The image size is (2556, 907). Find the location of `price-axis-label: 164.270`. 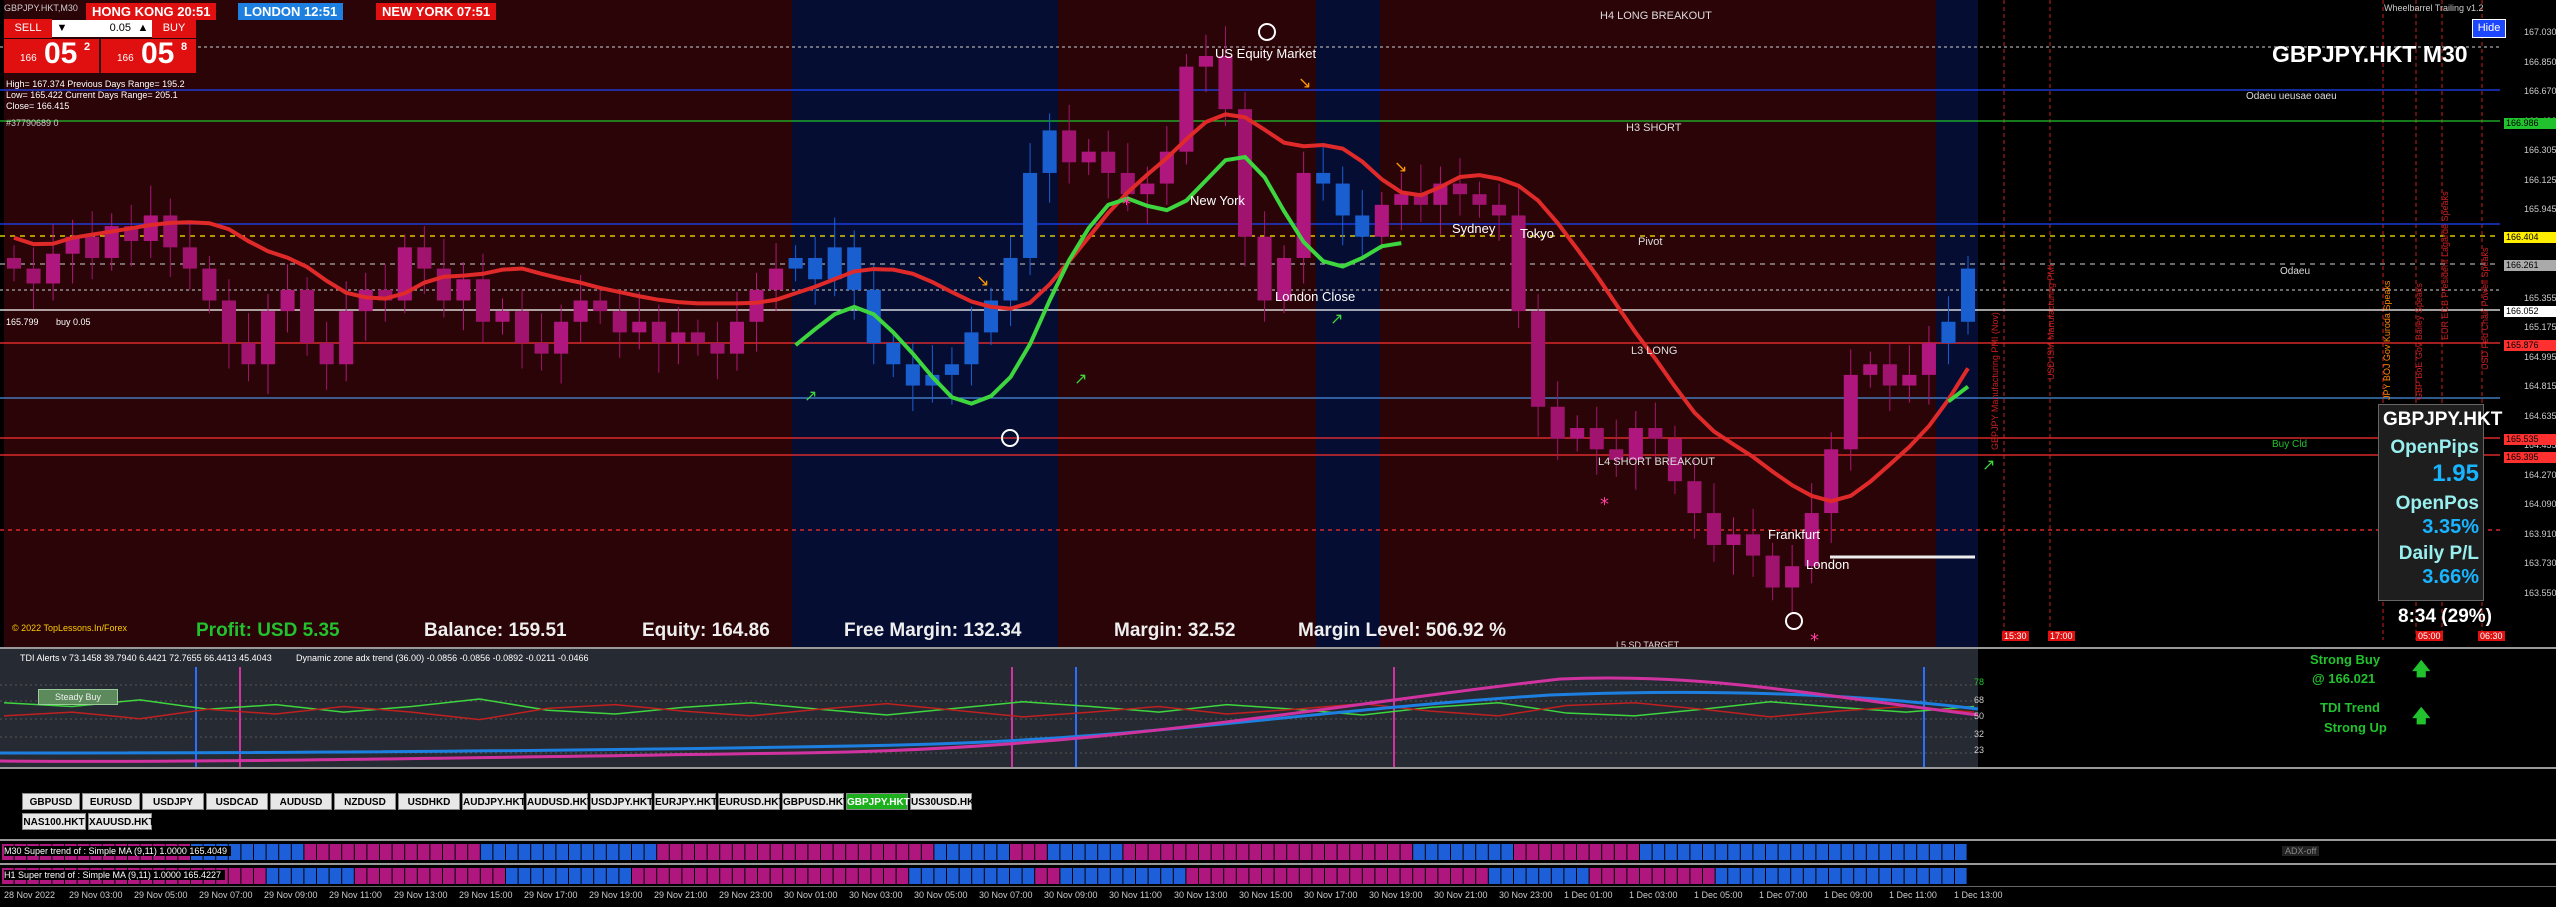

price-axis-label: 164.270 is located at coordinates (2540, 474).